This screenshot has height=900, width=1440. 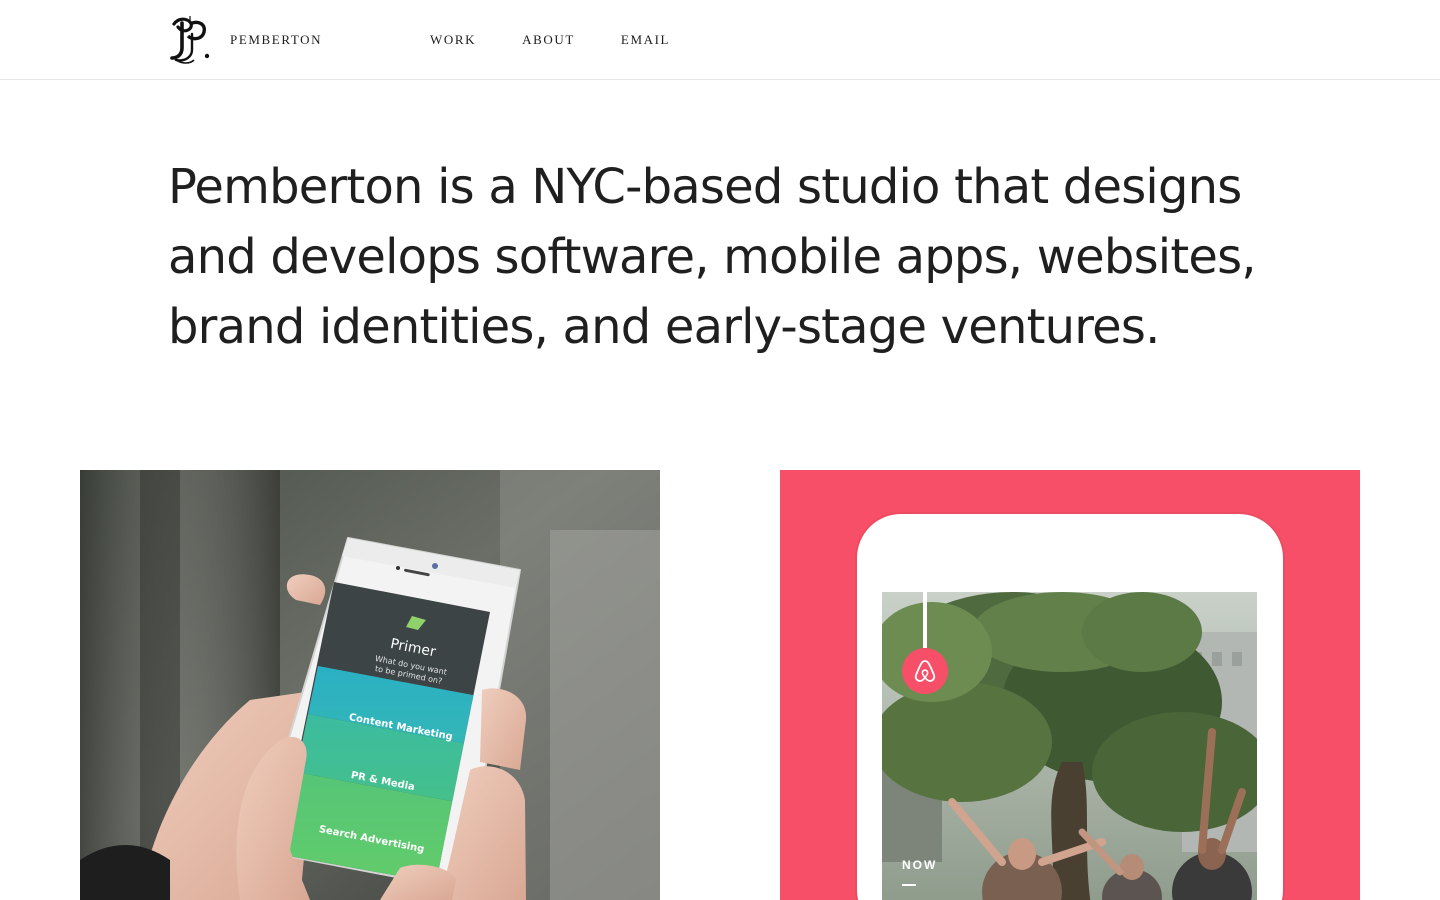 What do you see at coordinates (276, 39) in the screenshot?
I see `logo-wordmark: PEMBERTON` at bounding box center [276, 39].